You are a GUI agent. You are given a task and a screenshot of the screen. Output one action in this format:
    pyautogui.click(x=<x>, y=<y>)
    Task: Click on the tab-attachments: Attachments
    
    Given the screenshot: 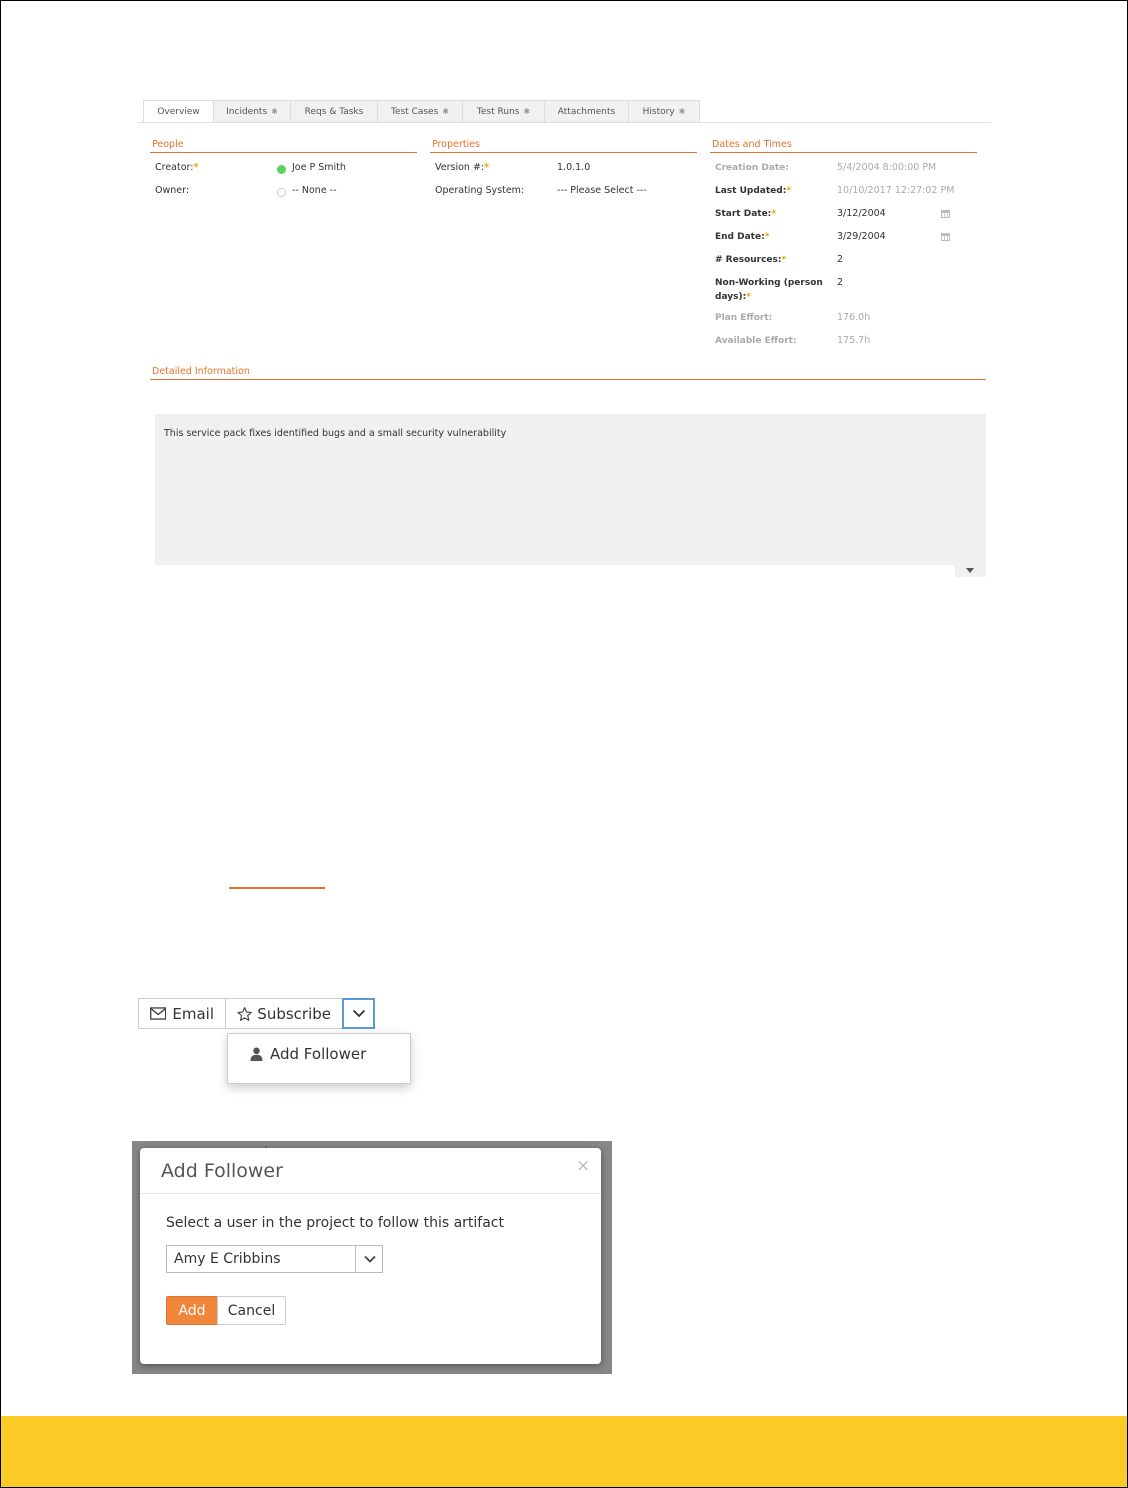 What is the action you would take?
    pyautogui.click(x=586, y=111)
    